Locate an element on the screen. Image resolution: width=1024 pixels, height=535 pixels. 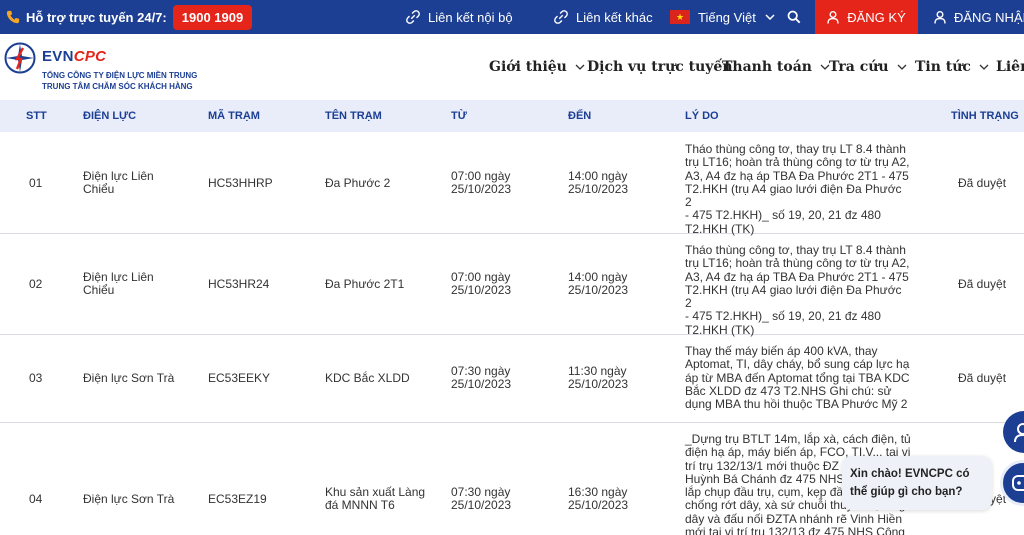
internal-links-label: Liên kết nội bộ is located at coordinates (470, 17).